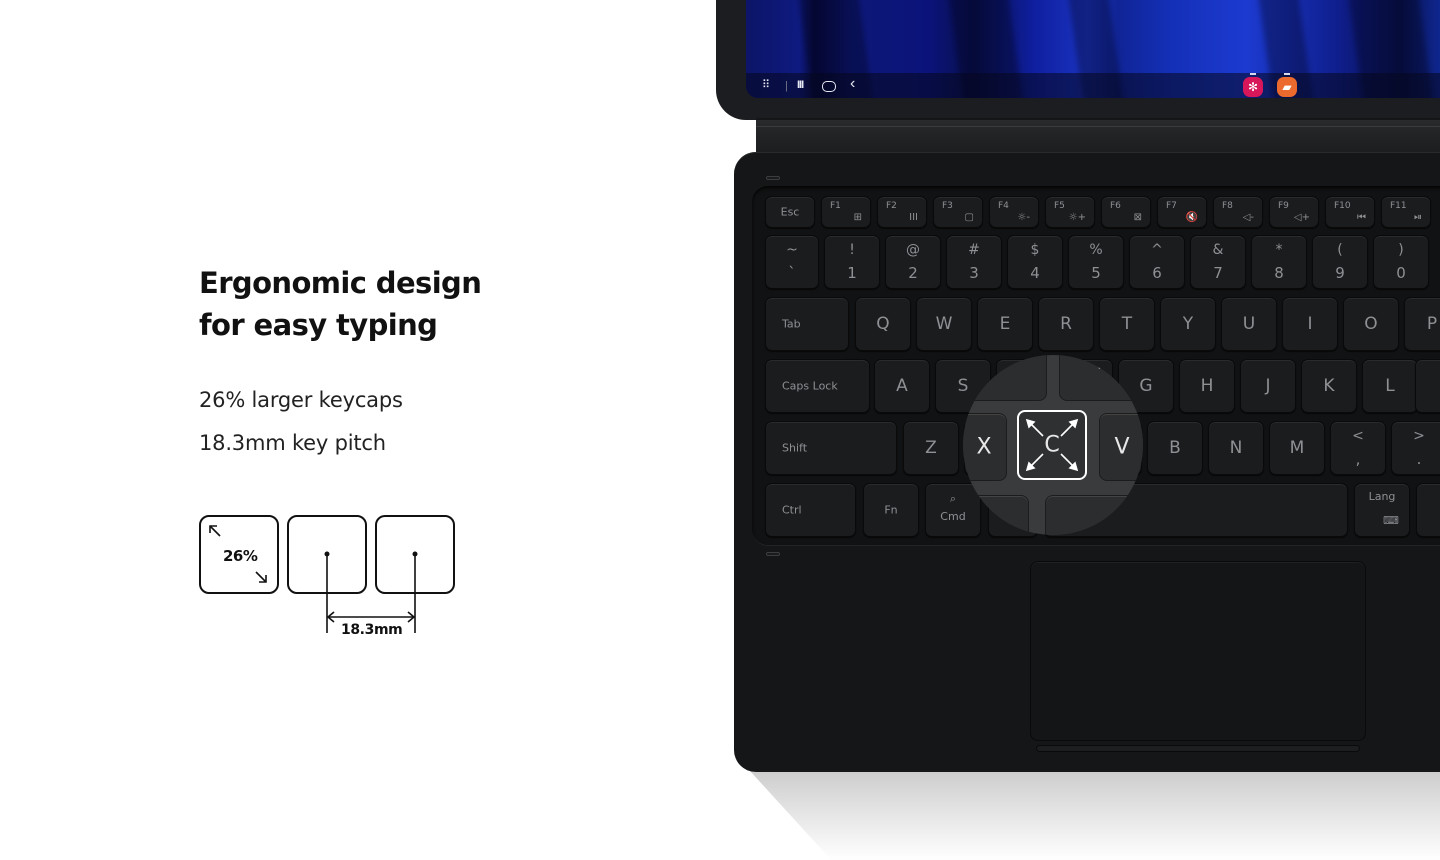 This screenshot has width=1440, height=860. What do you see at coordinates (974, 273) in the screenshot?
I see `key-label: 3` at bounding box center [974, 273].